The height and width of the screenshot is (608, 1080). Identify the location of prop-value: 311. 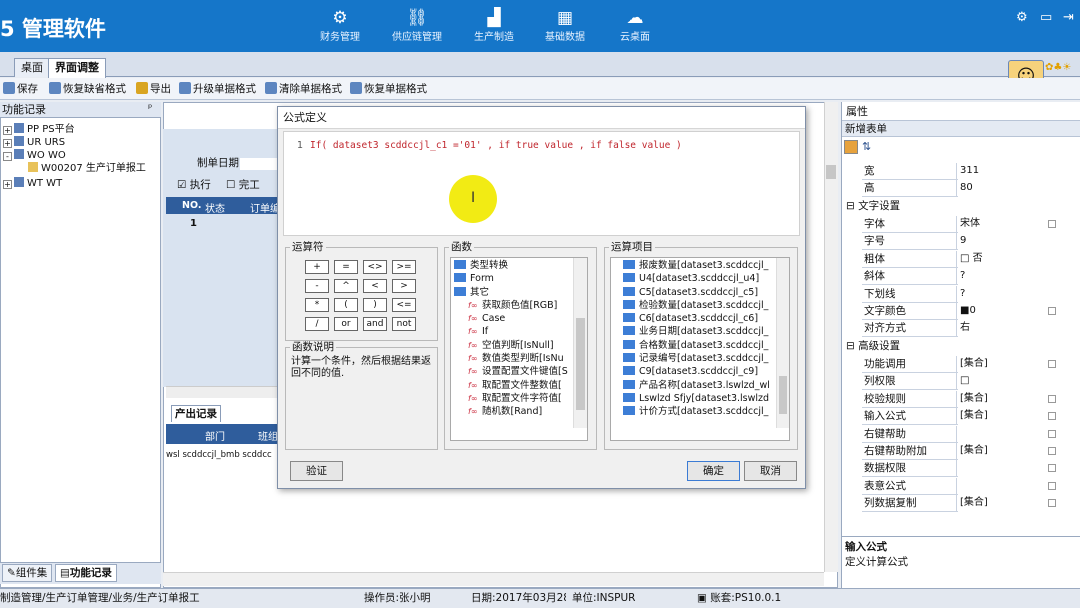
(1008, 171).